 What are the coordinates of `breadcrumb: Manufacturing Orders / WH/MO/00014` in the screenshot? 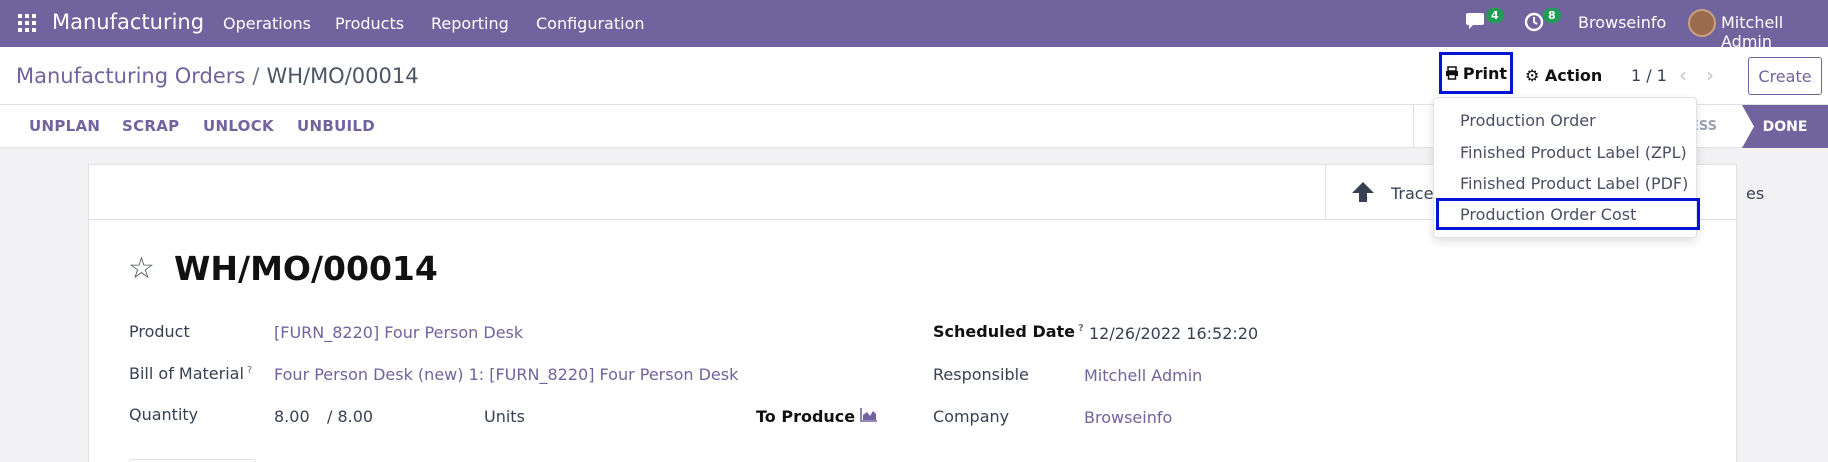 It's located at (217, 76).